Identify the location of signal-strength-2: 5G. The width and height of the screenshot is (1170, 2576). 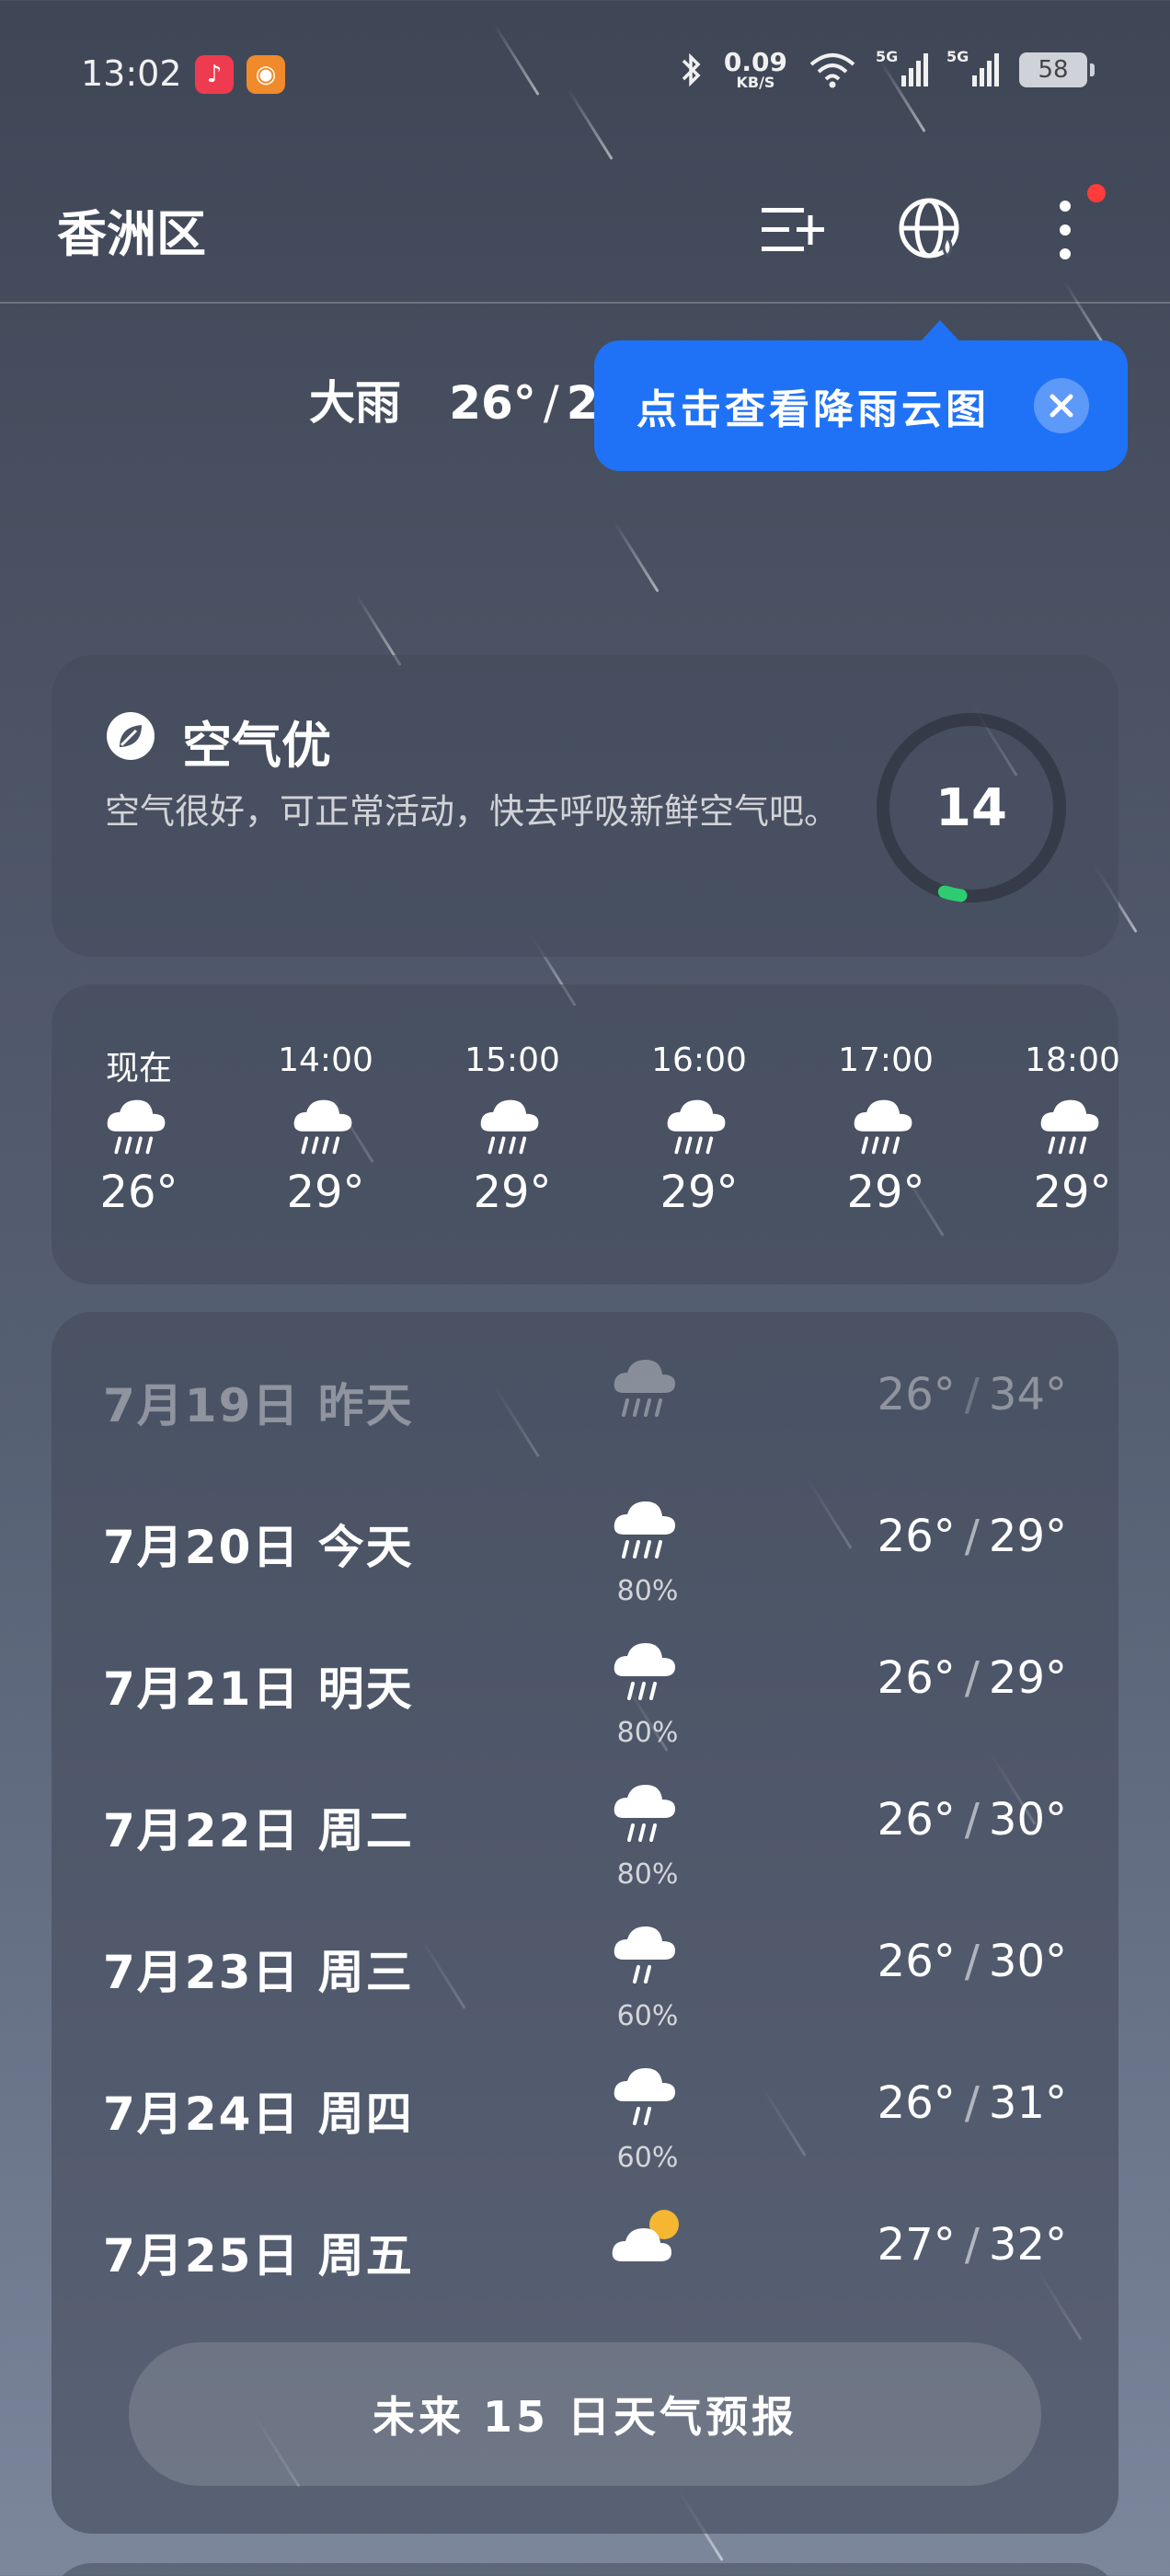
(972, 67).